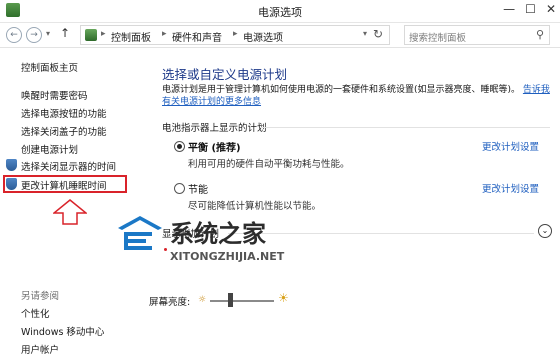 Image resolution: width=560 pixels, height=360 pixels. What do you see at coordinates (65, 33) in the screenshot?
I see `up-icon: ↑` at bounding box center [65, 33].